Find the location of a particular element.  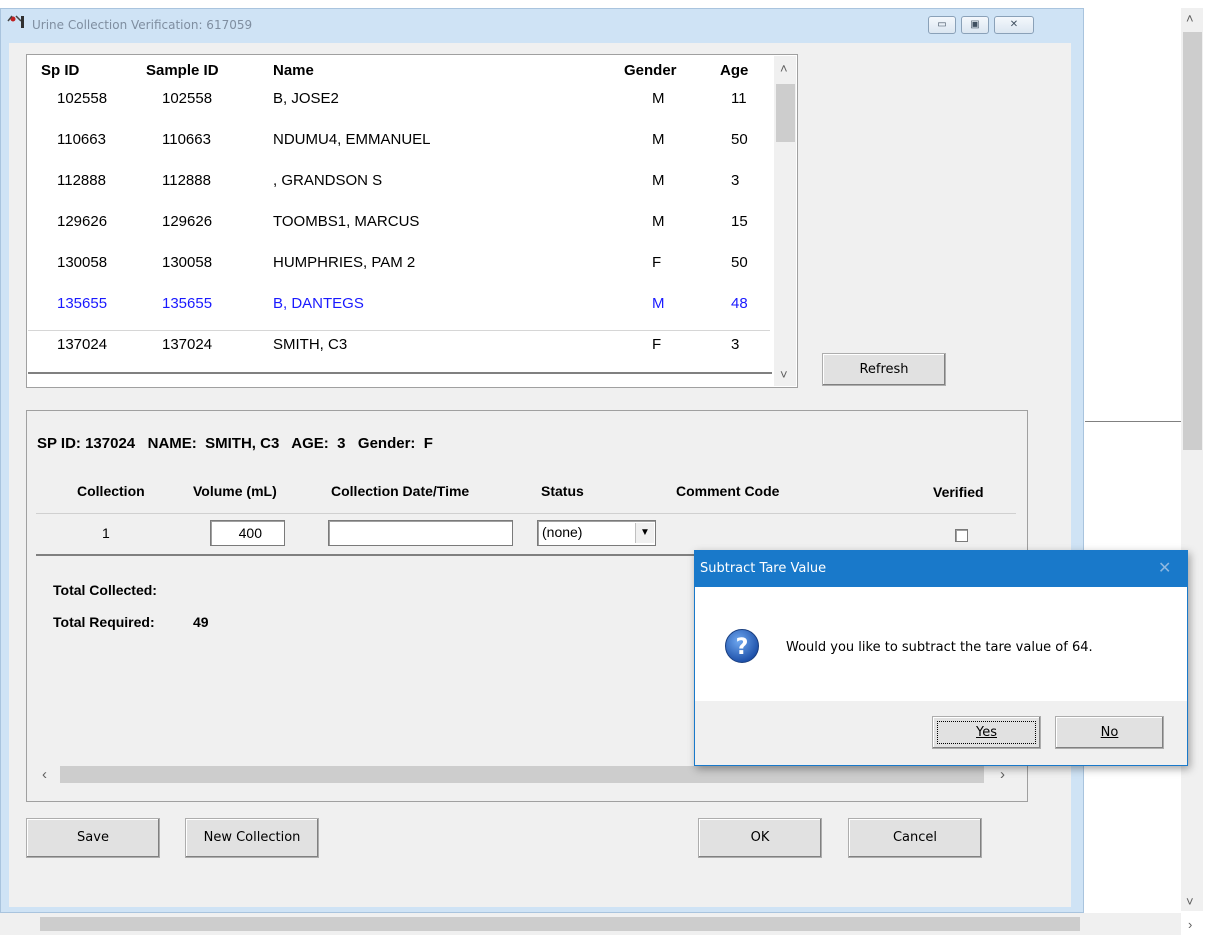

detail-row-top-line is located at coordinates (526, 513).